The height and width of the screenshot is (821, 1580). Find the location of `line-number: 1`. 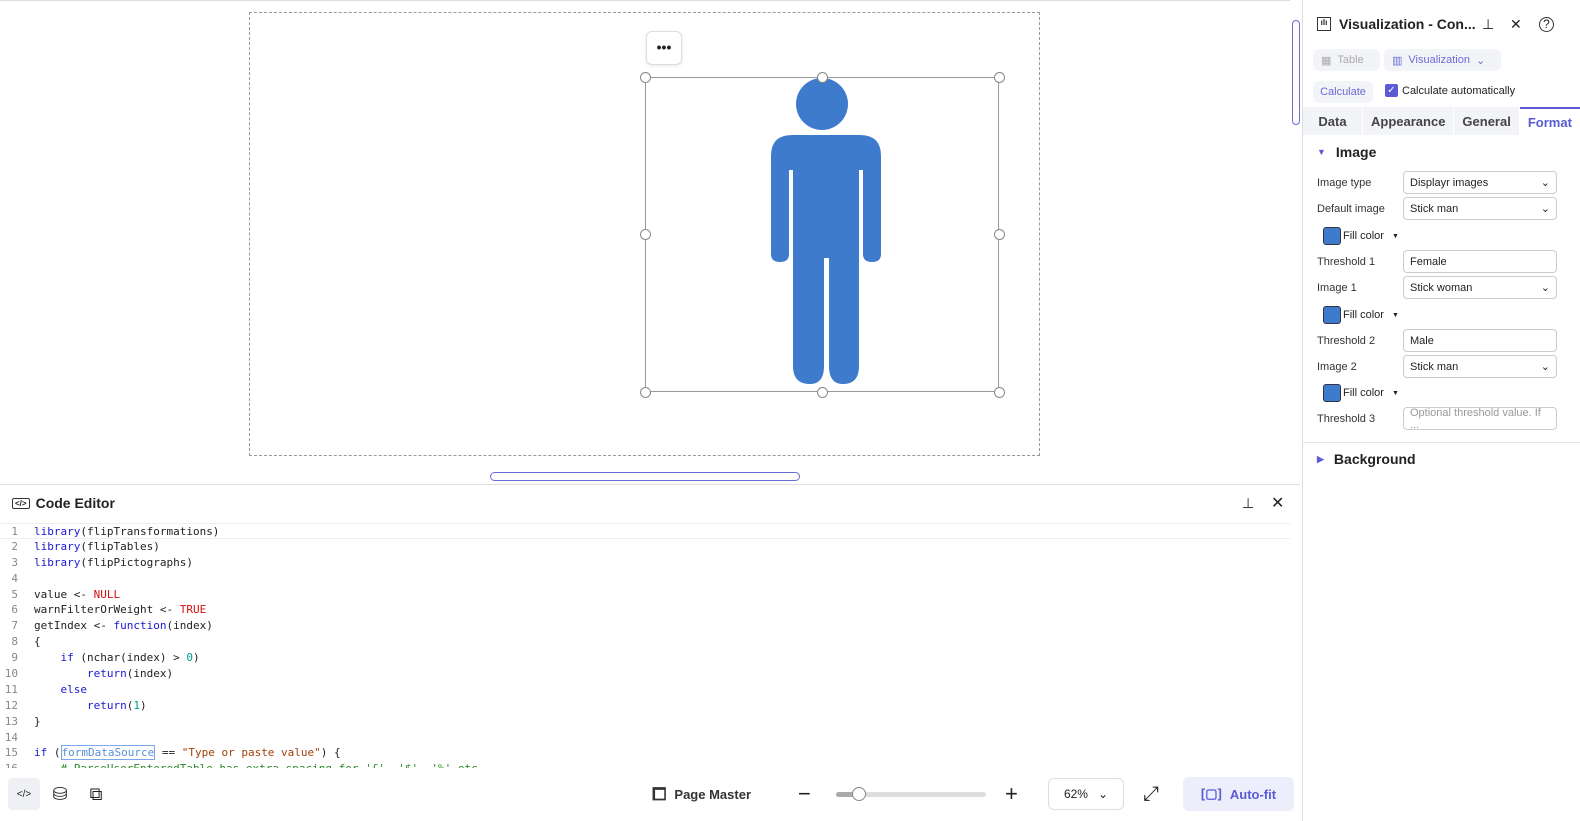

line-number: 1 is located at coordinates (14, 531).